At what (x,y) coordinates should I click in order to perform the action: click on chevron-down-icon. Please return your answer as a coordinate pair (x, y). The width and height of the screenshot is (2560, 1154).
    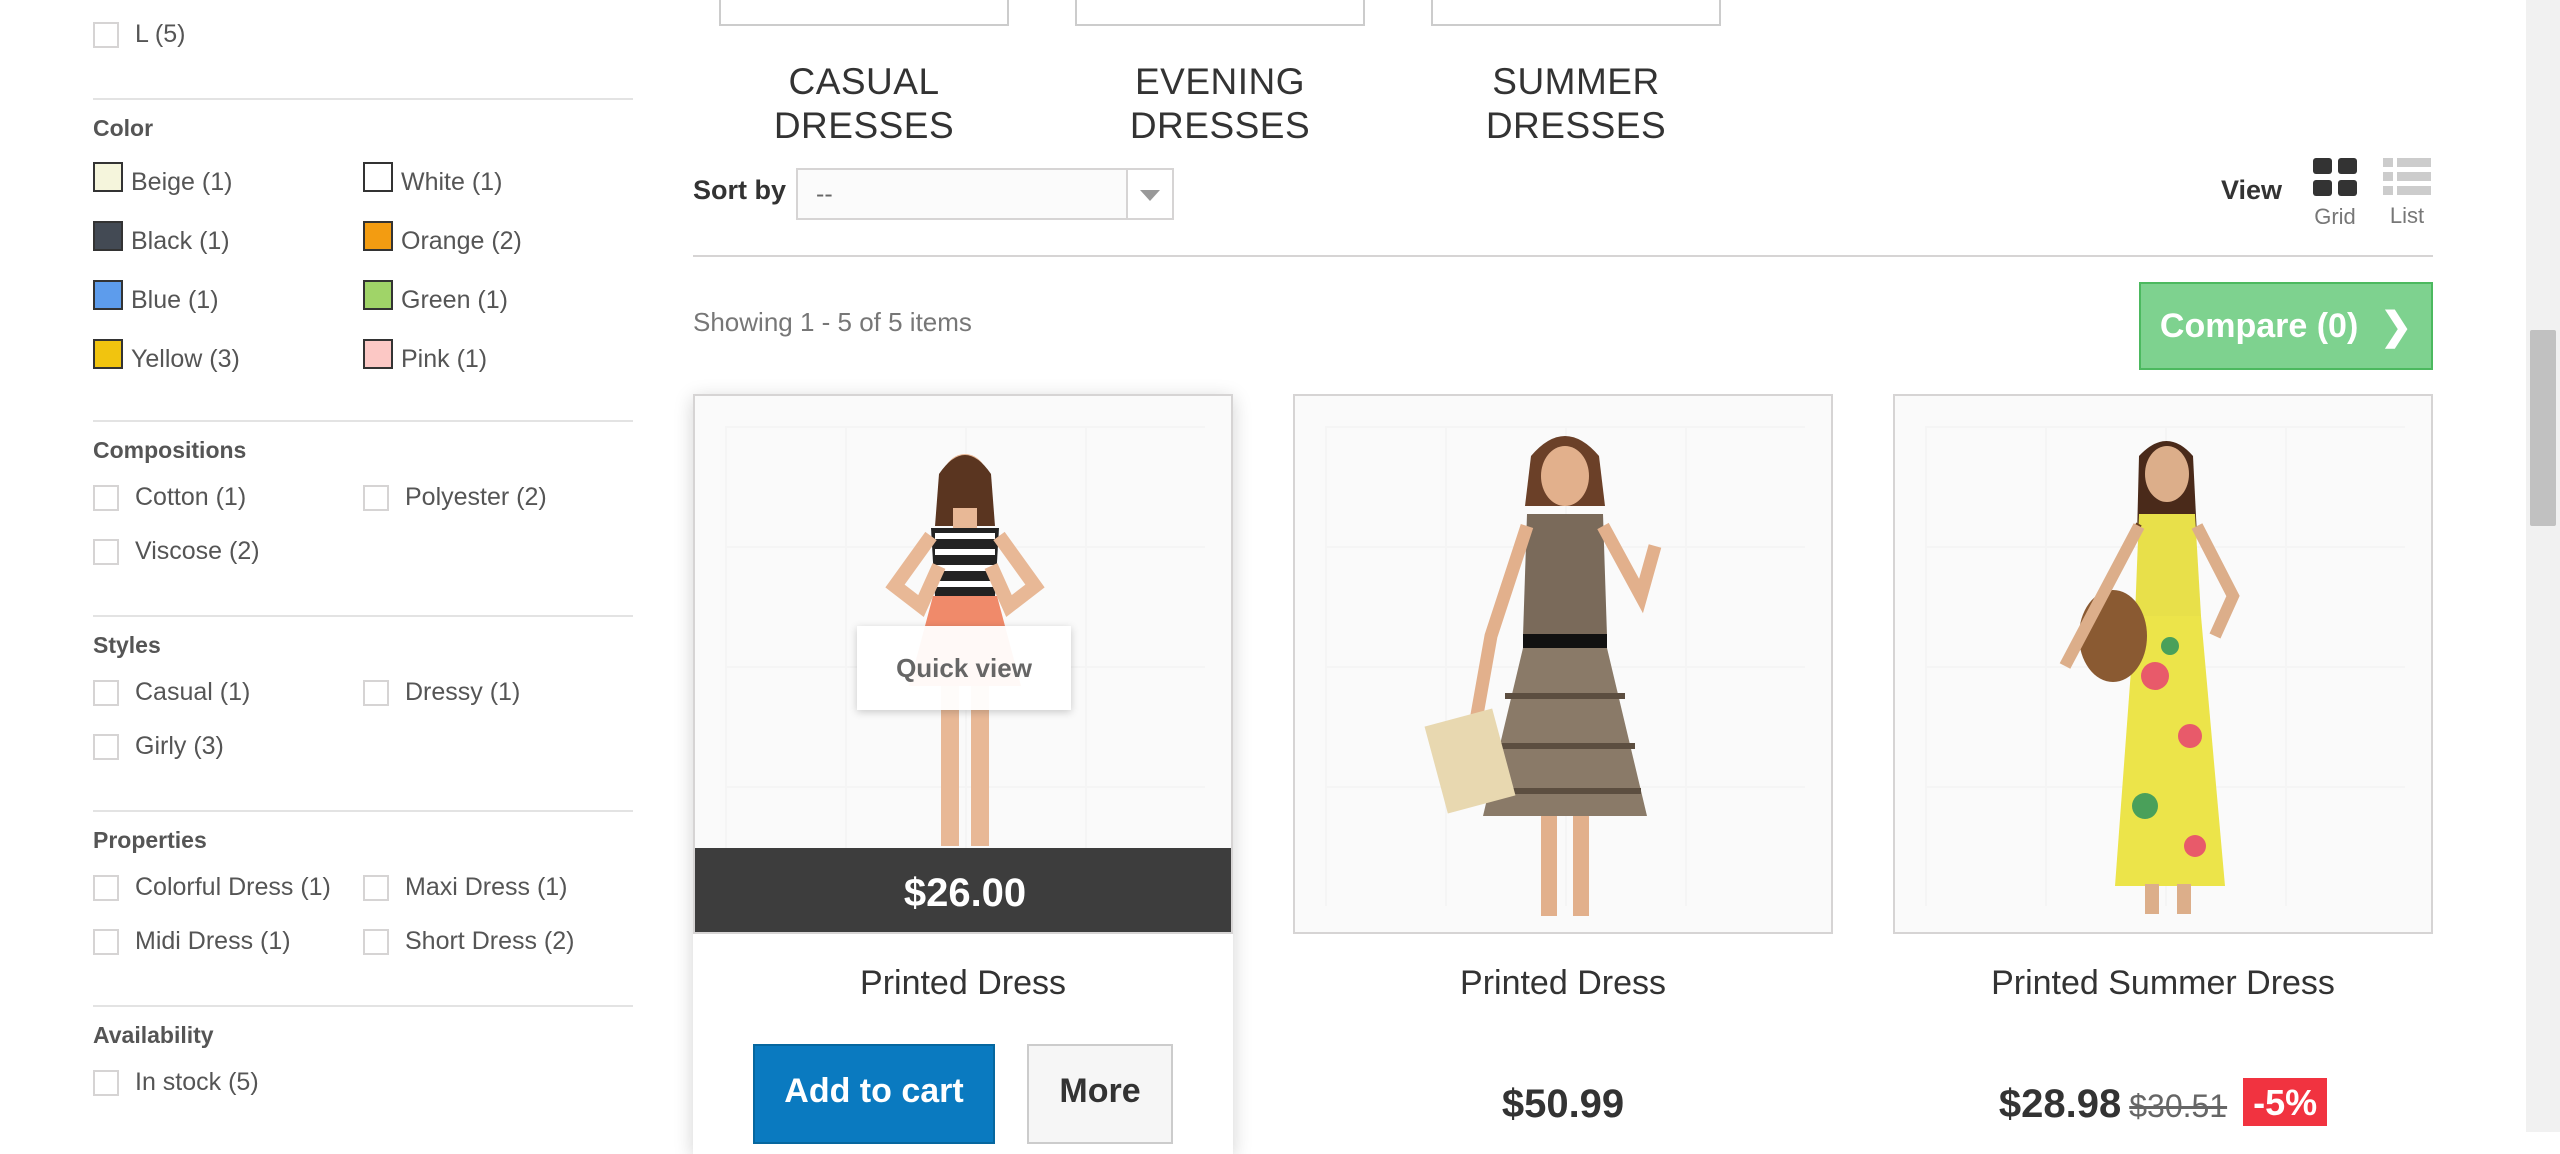
    Looking at the image, I should click on (1149, 194).